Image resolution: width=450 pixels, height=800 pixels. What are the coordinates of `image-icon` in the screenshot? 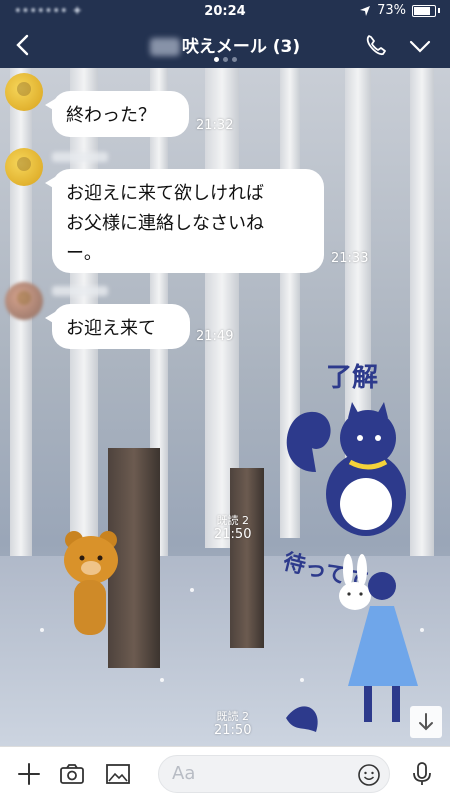 It's located at (118, 774).